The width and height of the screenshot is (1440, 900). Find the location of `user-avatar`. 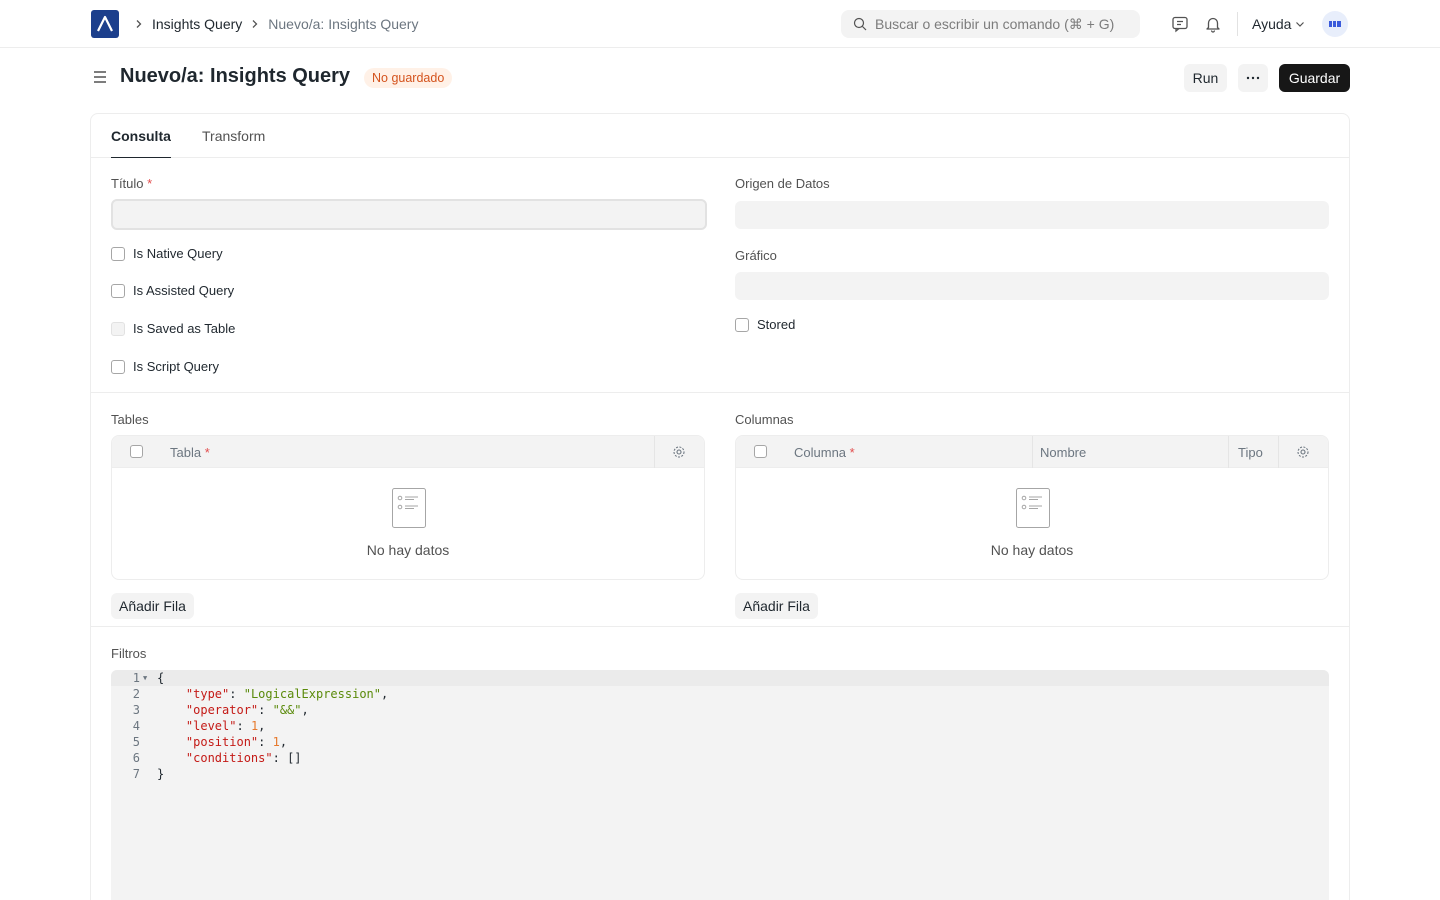

user-avatar is located at coordinates (1335, 24).